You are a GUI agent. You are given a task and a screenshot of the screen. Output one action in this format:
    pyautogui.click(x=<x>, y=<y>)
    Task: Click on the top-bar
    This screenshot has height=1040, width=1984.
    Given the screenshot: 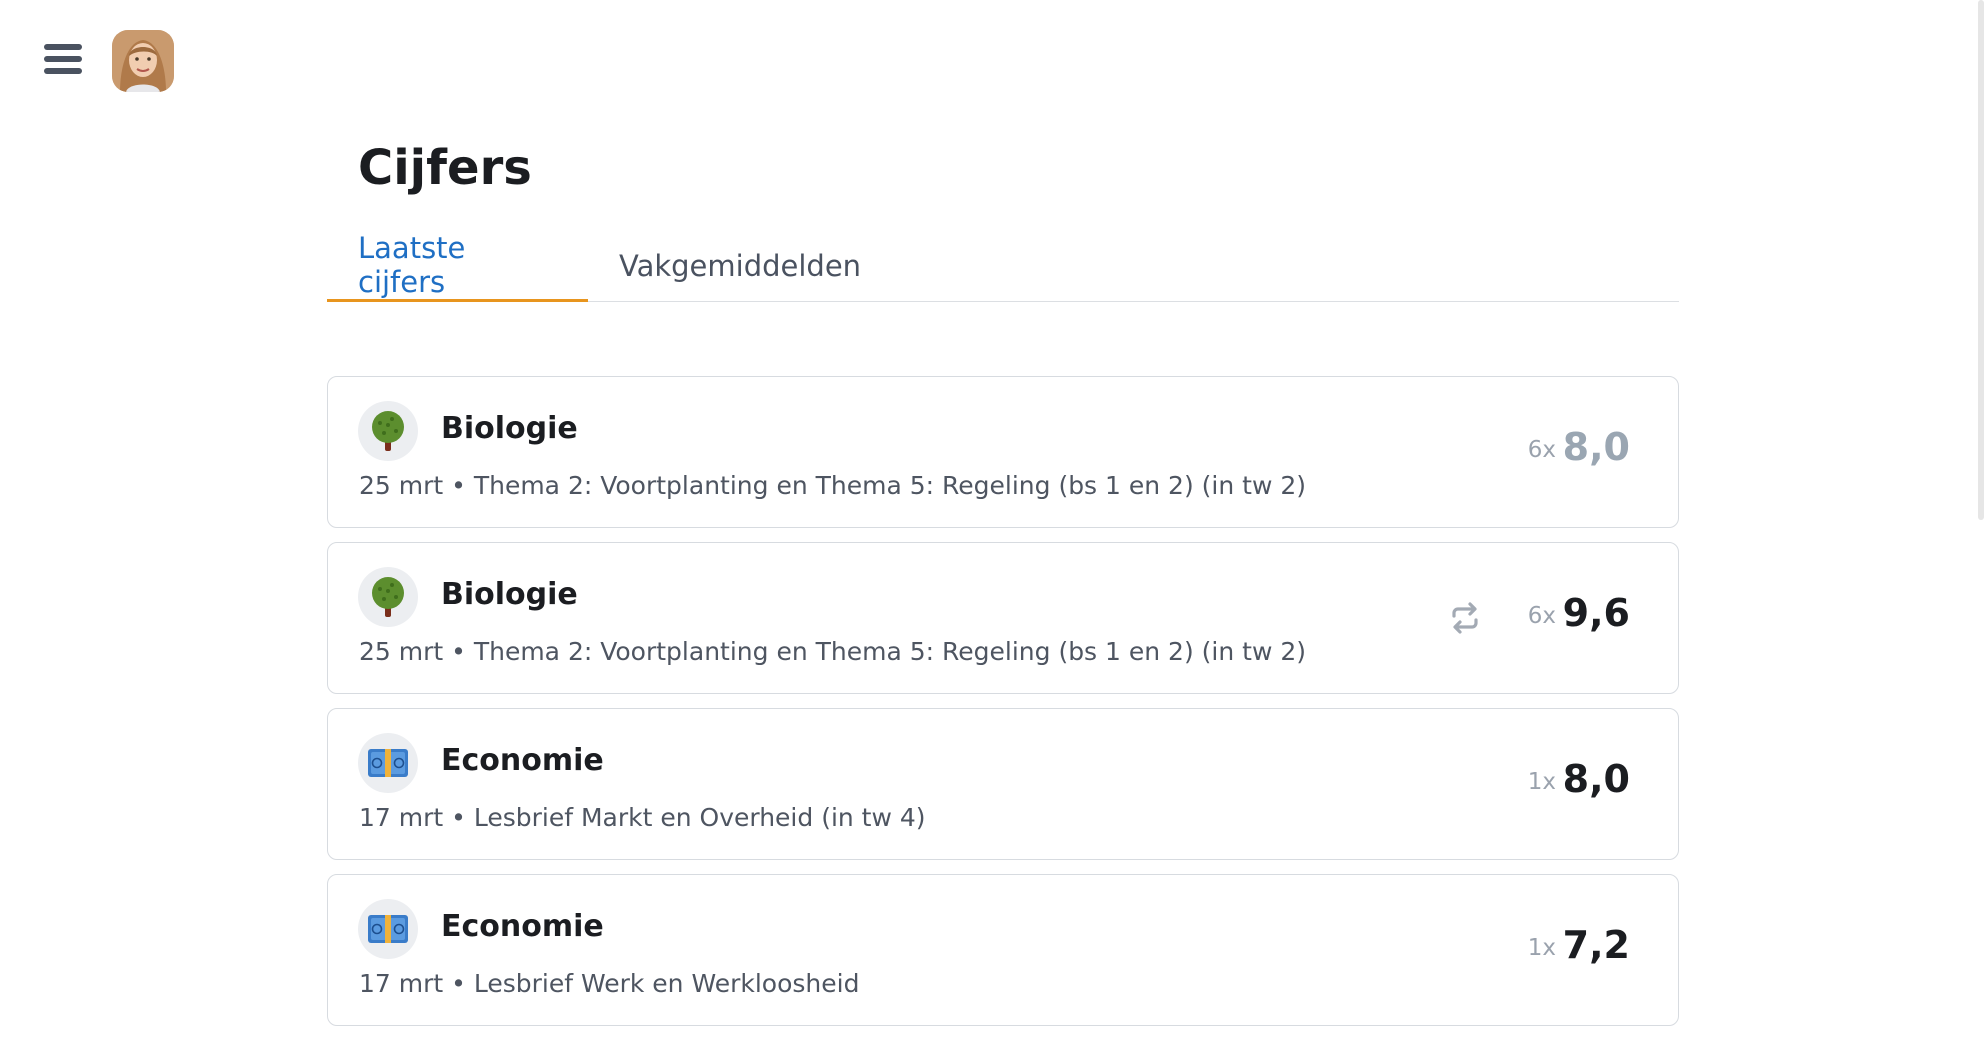 What is the action you would take?
    pyautogui.click(x=992, y=60)
    